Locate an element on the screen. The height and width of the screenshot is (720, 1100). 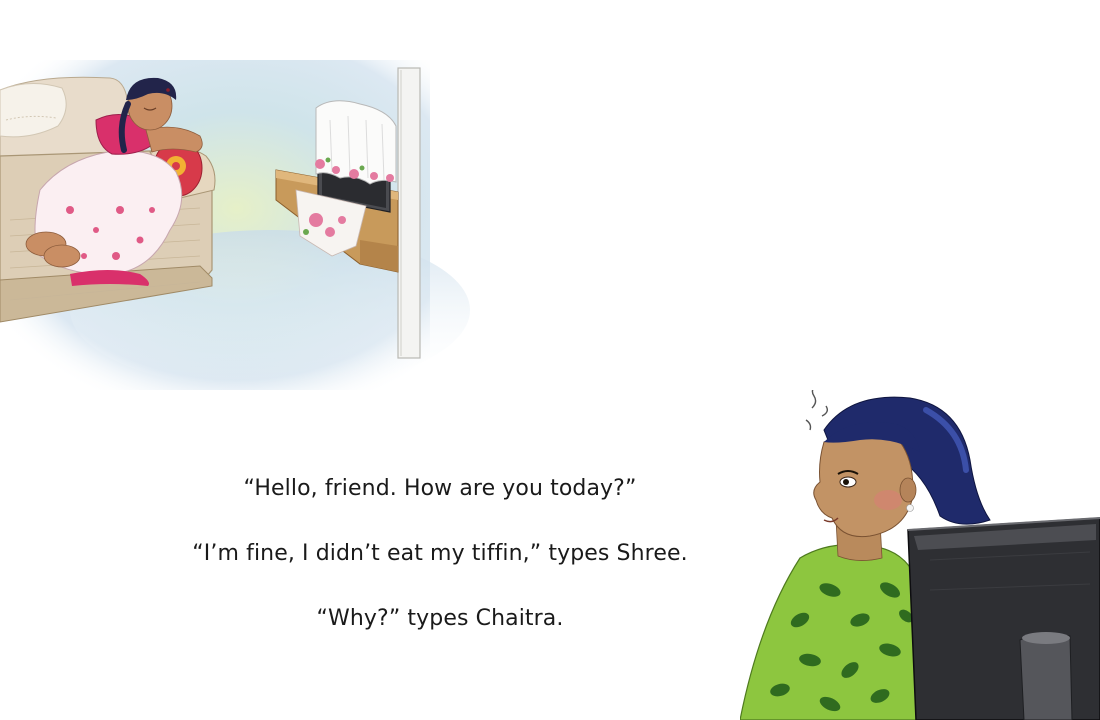
girl-face is located at coordinates (866, 480).